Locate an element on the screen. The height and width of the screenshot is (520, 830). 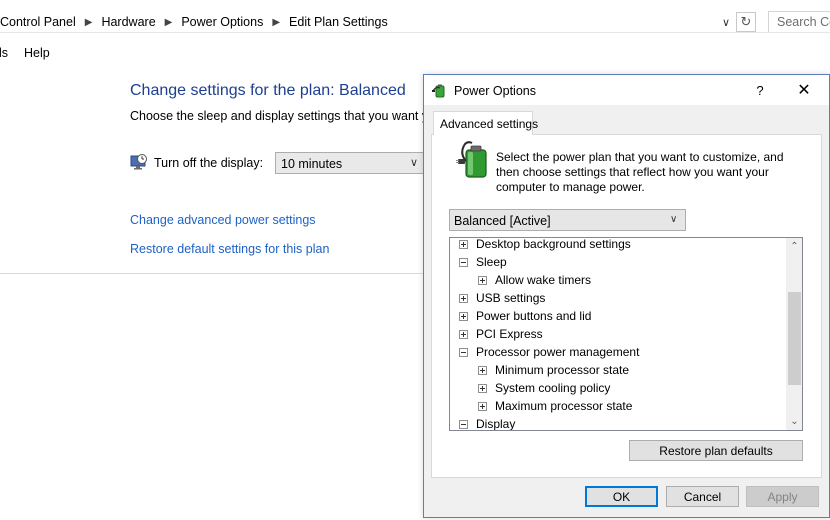
turn-off-display-select: 10 minutes ∨ is located at coordinates (350, 163).